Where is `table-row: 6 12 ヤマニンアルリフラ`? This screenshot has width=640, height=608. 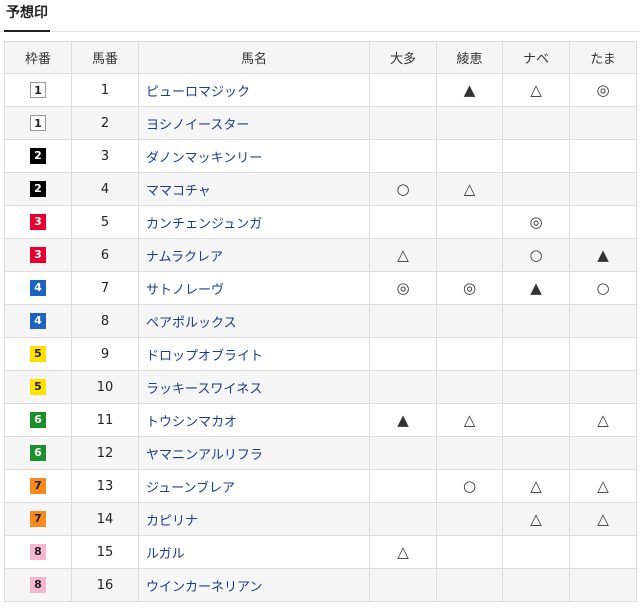
table-row: 6 12 ヤマニンアルリフラ is located at coordinates (320, 453).